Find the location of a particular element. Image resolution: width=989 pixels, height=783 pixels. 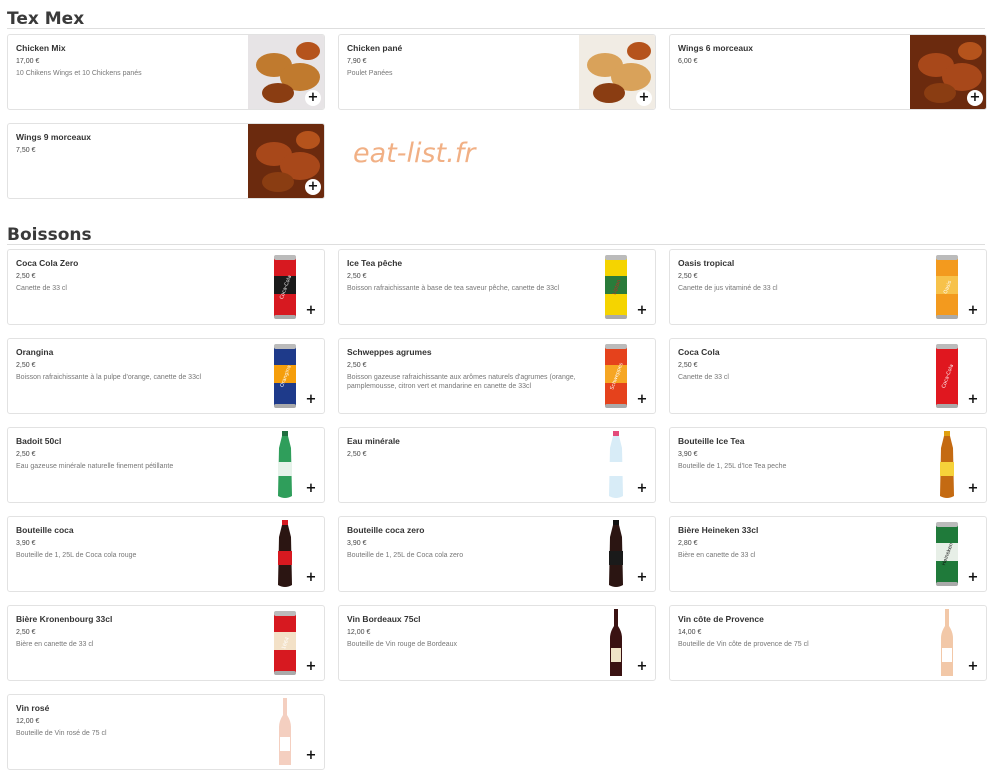

menu-item-price: 6,00 € is located at coordinates (688, 61).